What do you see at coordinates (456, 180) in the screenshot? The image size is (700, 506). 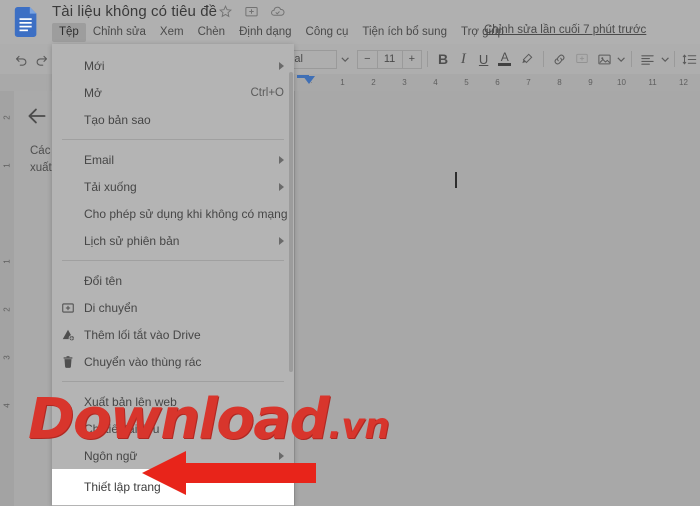 I see `text-cursor` at bounding box center [456, 180].